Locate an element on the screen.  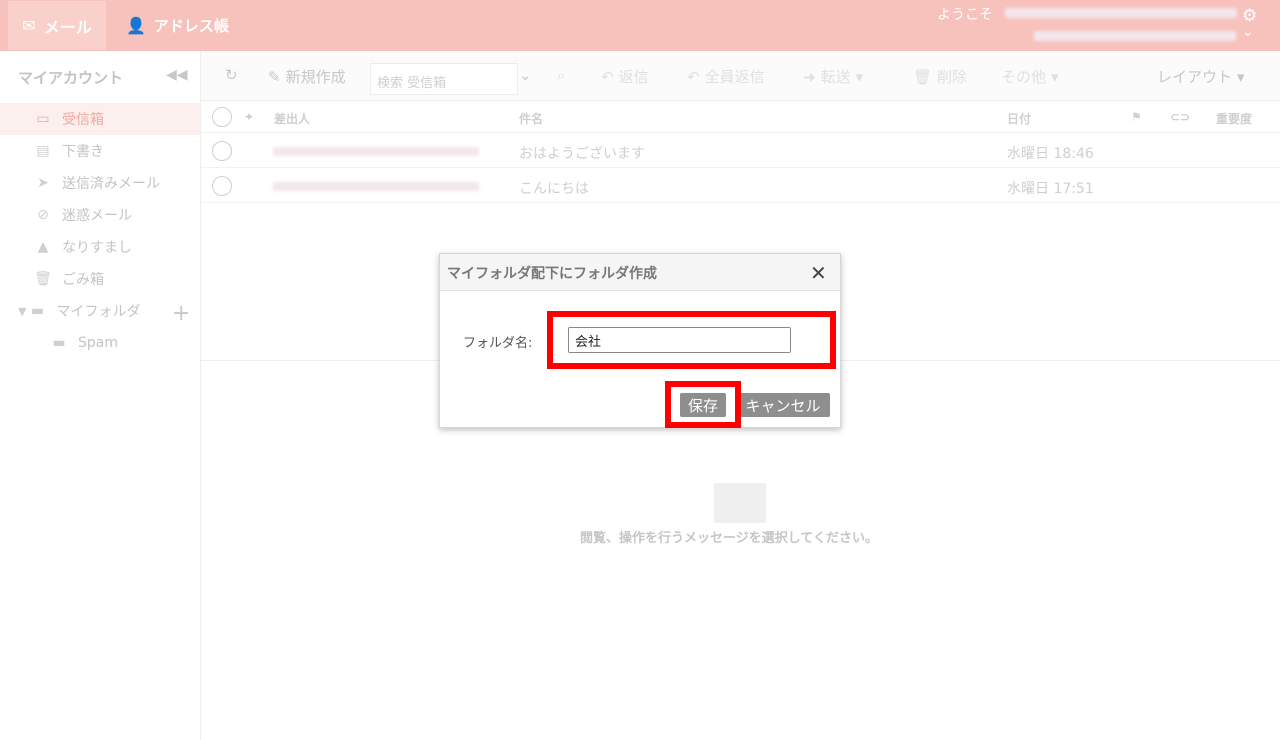
chevron-down-icon: ⌄ is located at coordinates (1248, 32).